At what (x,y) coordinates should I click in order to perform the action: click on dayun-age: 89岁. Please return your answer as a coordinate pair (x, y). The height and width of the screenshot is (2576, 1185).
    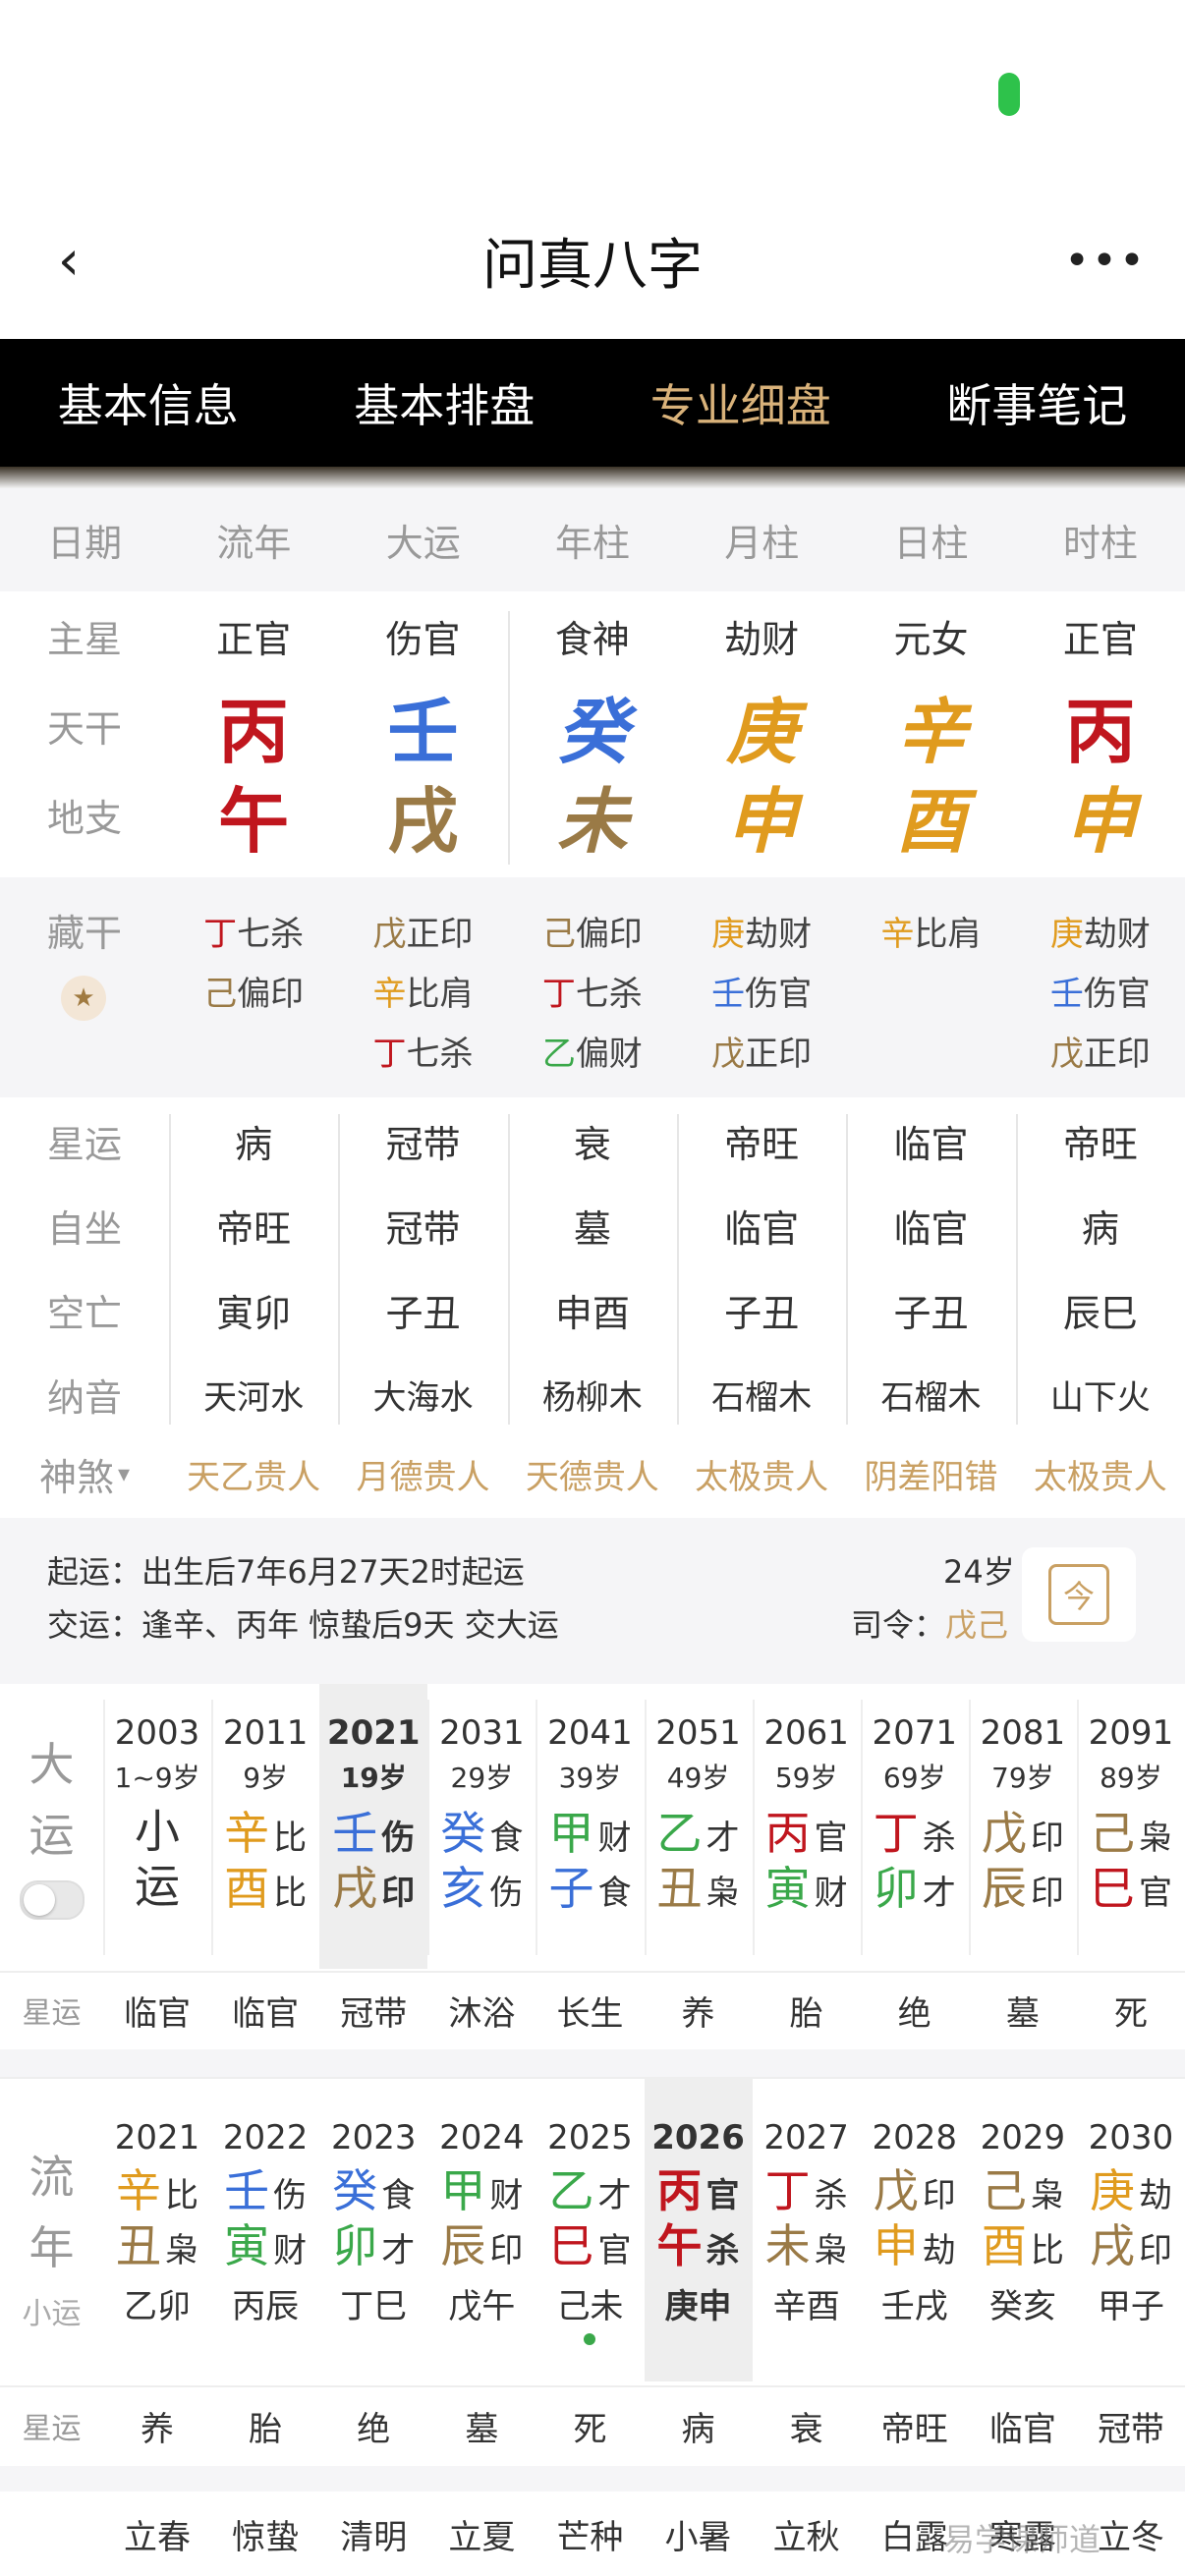
    Looking at the image, I should click on (1131, 1778).